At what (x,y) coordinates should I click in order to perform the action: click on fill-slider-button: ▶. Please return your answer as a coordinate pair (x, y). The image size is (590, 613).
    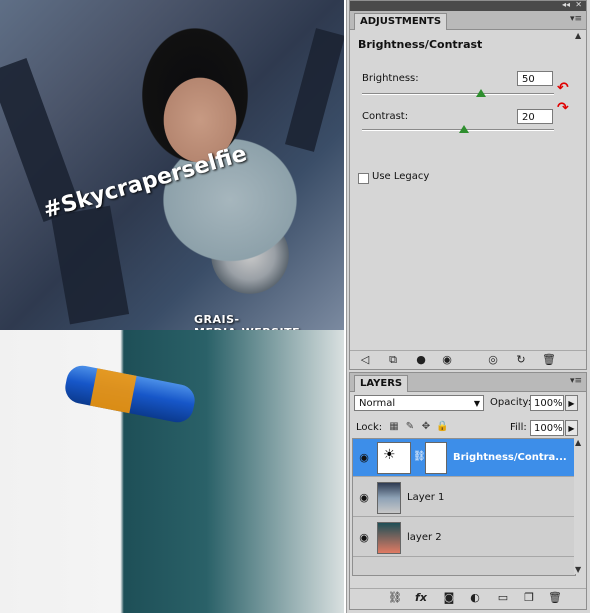
    Looking at the image, I should click on (571, 428).